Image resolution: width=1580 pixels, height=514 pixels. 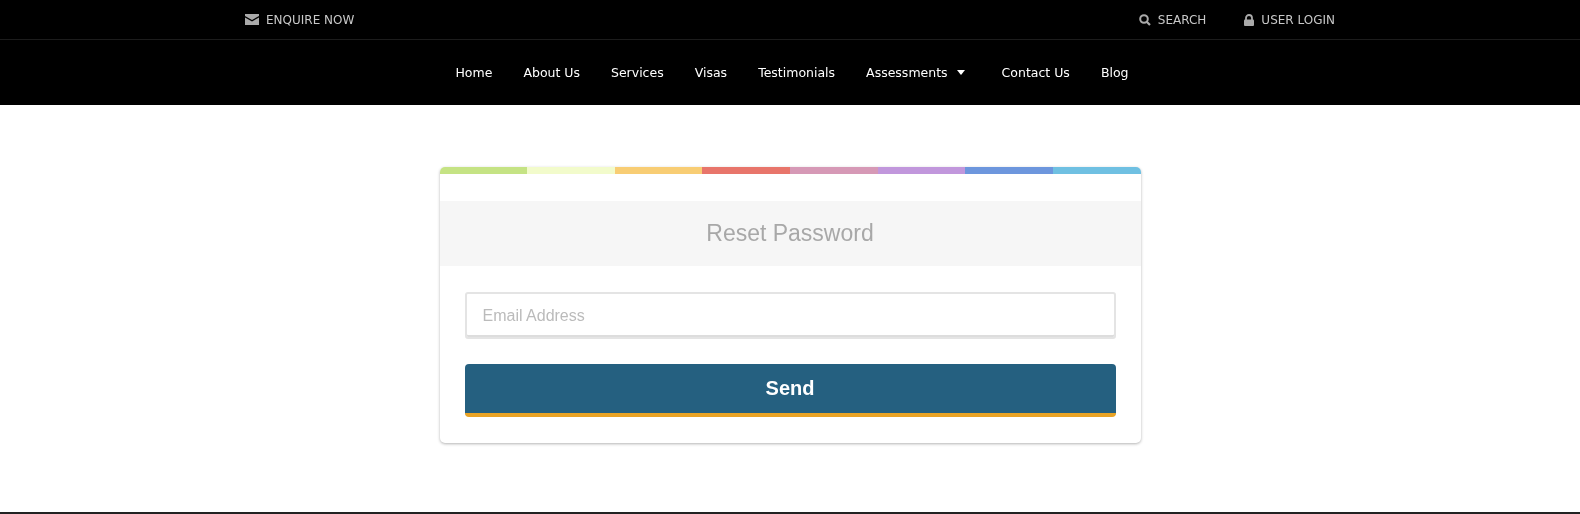 What do you see at coordinates (1035, 72) in the screenshot?
I see `nav-link: Contact Us` at bounding box center [1035, 72].